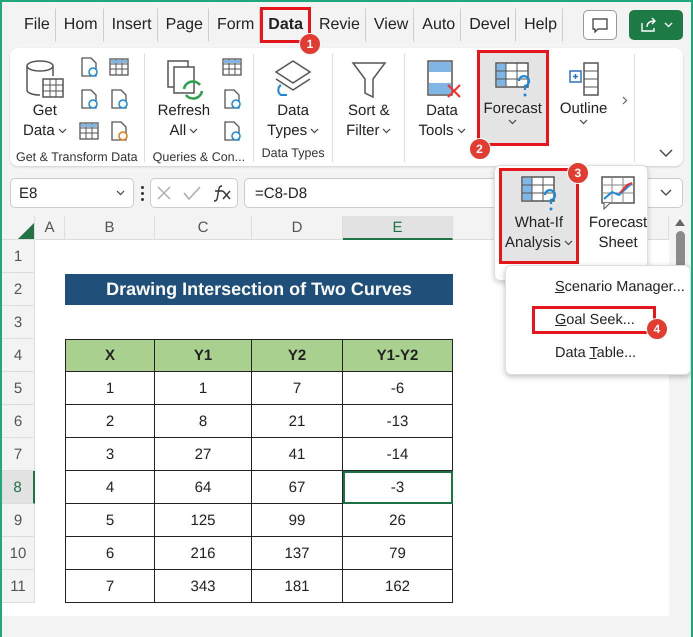 This screenshot has height=637, width=693. I want to click on ribbon-button: Data Types, so click(293, 100).